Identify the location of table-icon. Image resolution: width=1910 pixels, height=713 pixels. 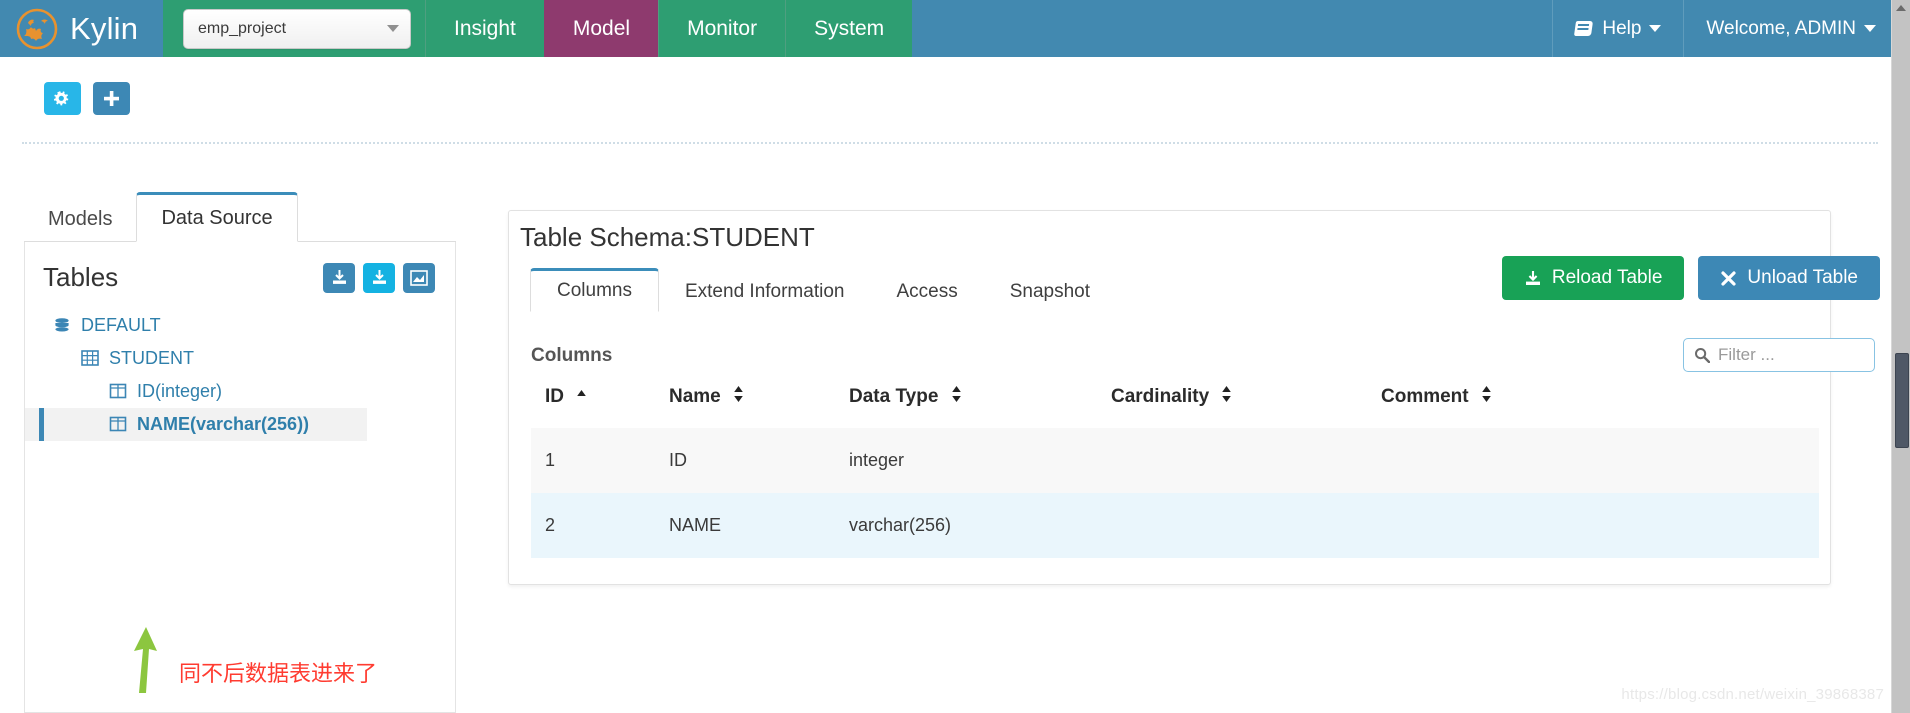
(90, 358).